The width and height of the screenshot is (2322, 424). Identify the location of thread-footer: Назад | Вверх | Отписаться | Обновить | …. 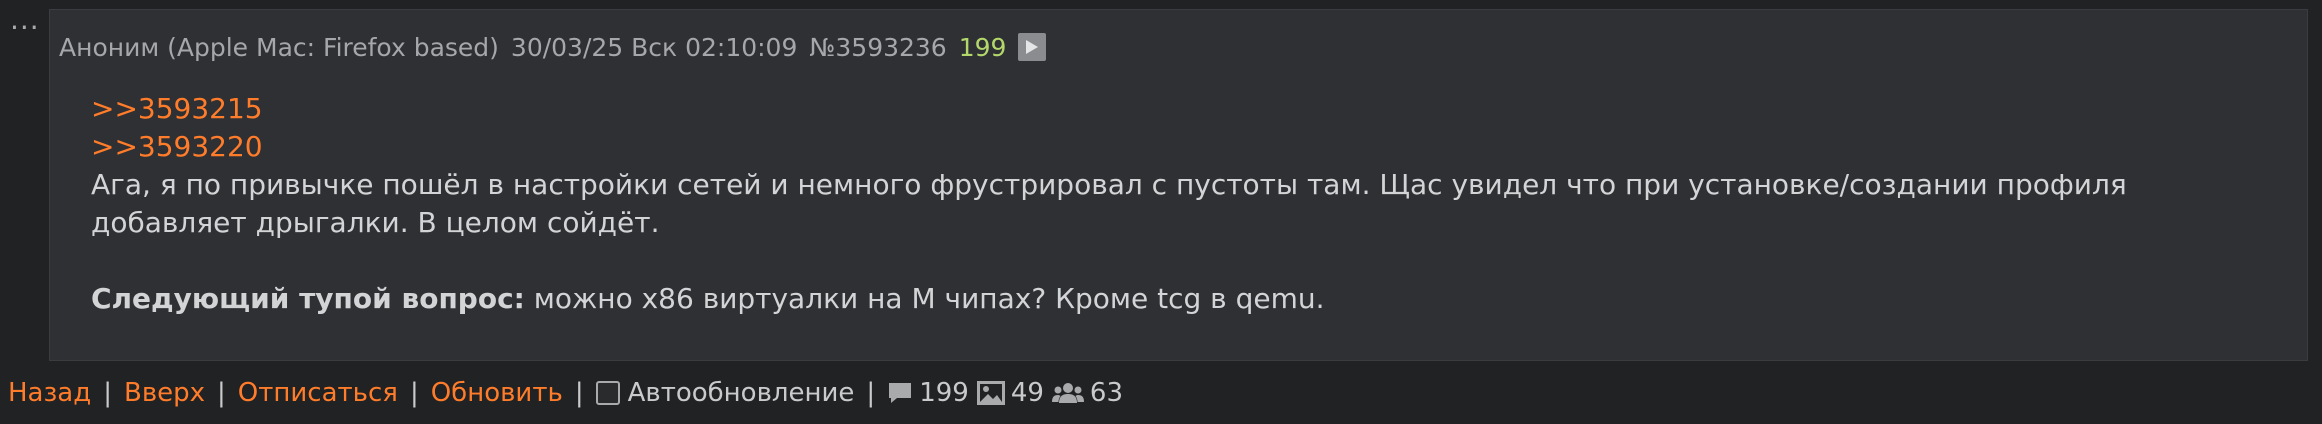
(565, 393).